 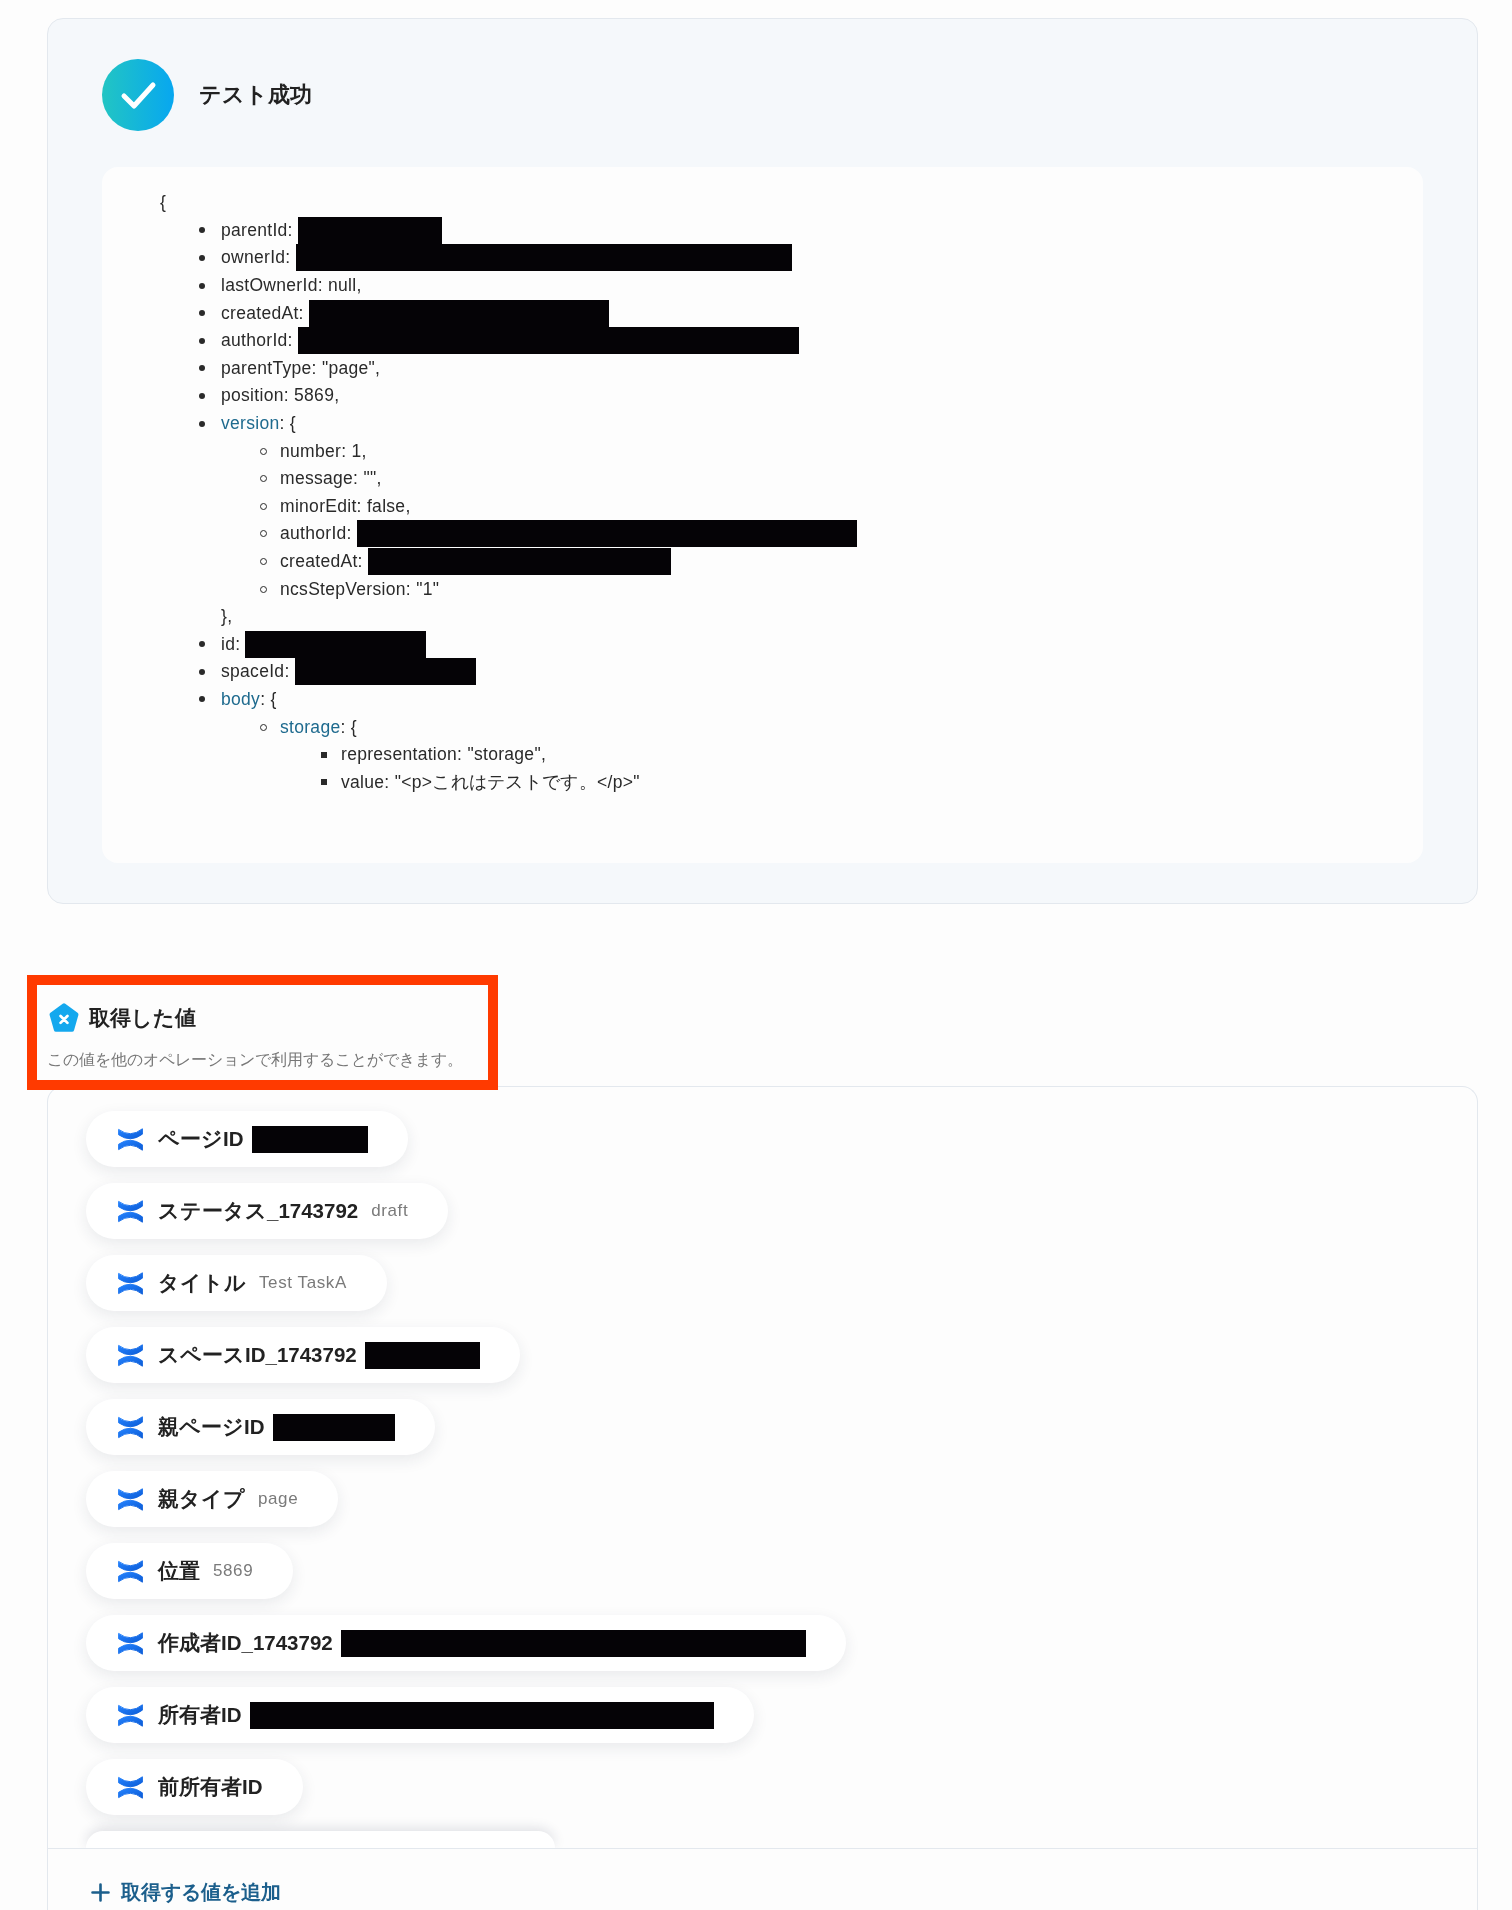 I want to click on json-line: number: 1,, so click(x=323, y=451).